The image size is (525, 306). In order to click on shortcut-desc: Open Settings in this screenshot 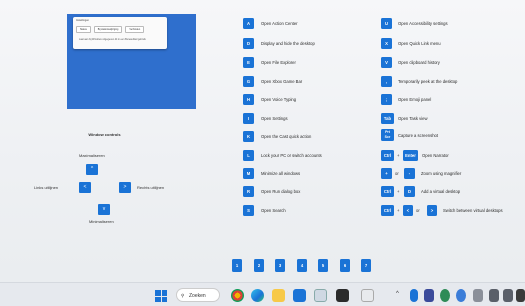, I will do `click(274, 118)`.